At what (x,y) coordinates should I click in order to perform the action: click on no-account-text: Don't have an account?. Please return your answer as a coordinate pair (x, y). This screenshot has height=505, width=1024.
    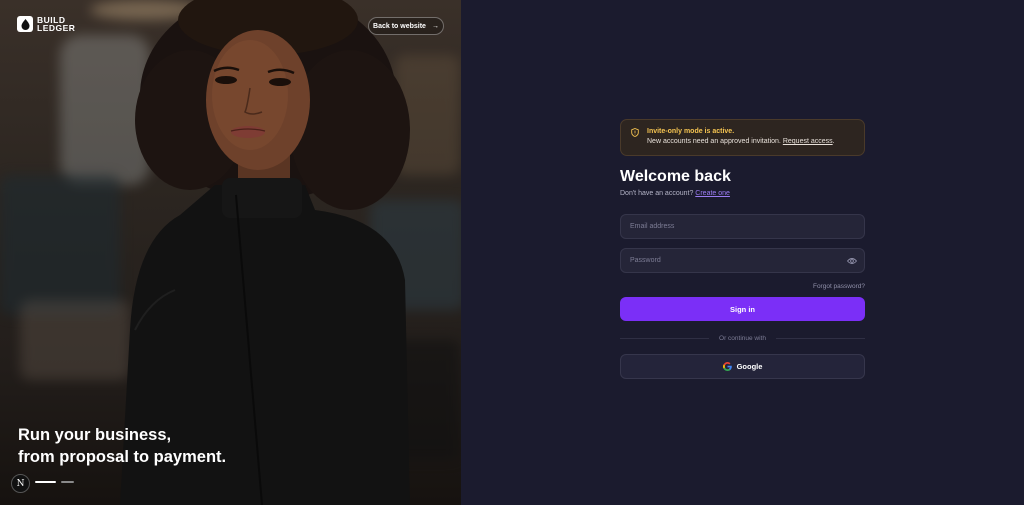
    Looking at the image, I should click on (657, 193).